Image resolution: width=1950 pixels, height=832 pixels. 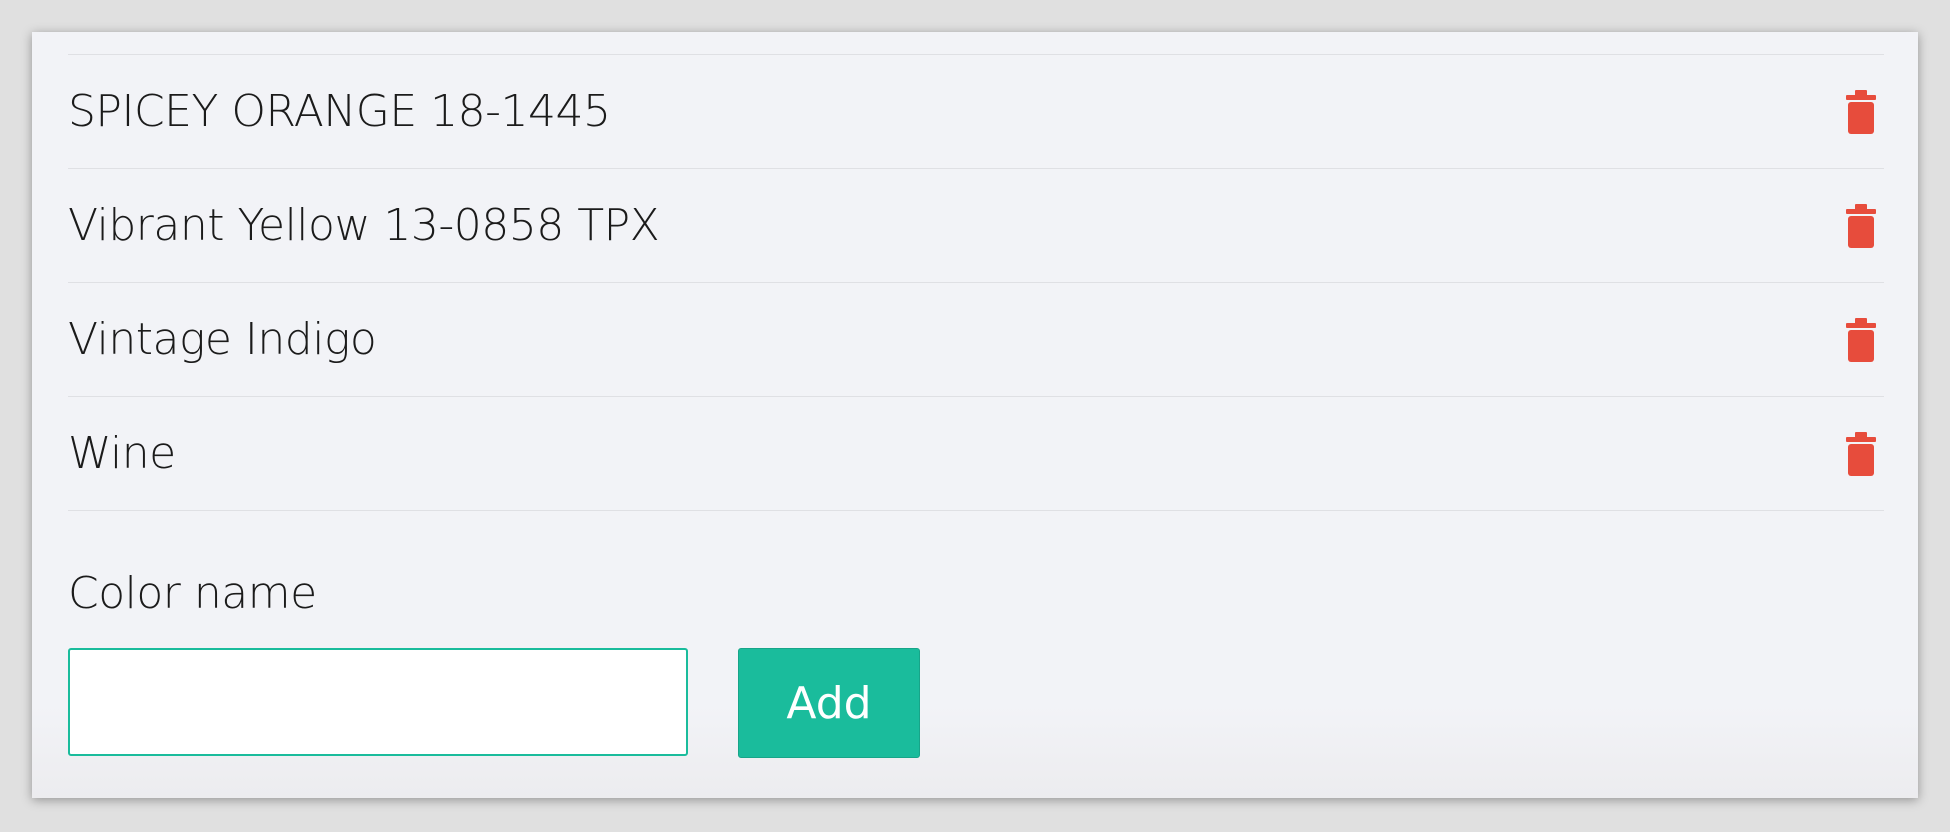 I want to click on color-label: Vibrant Yellow 13-0858 TPX, so click(x=364, y=225).